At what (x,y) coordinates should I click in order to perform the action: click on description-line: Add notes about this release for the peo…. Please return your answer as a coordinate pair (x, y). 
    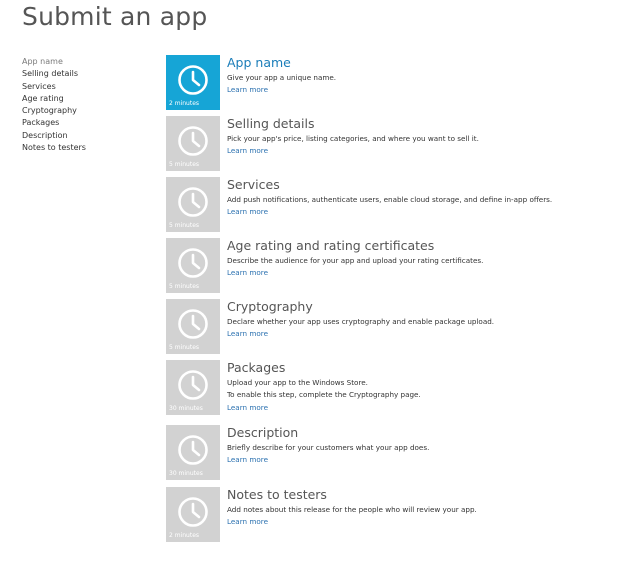
    Looking at the image, I should click on (352, 509).